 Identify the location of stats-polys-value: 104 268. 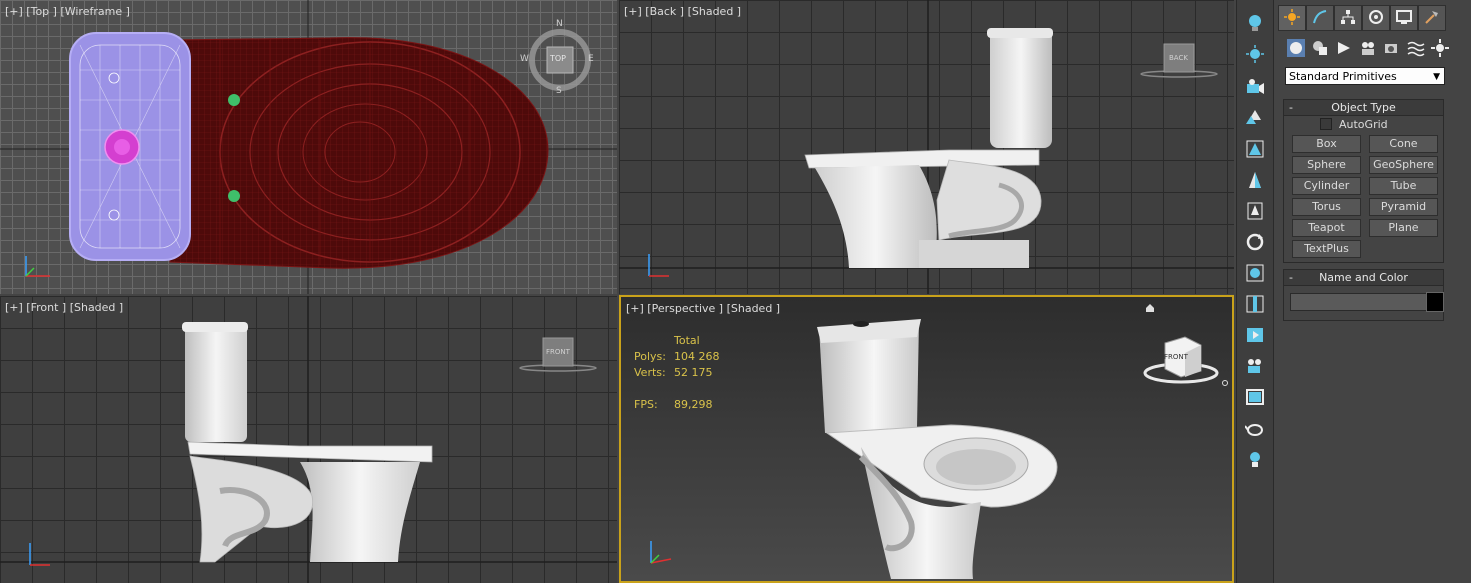
(697, 356).